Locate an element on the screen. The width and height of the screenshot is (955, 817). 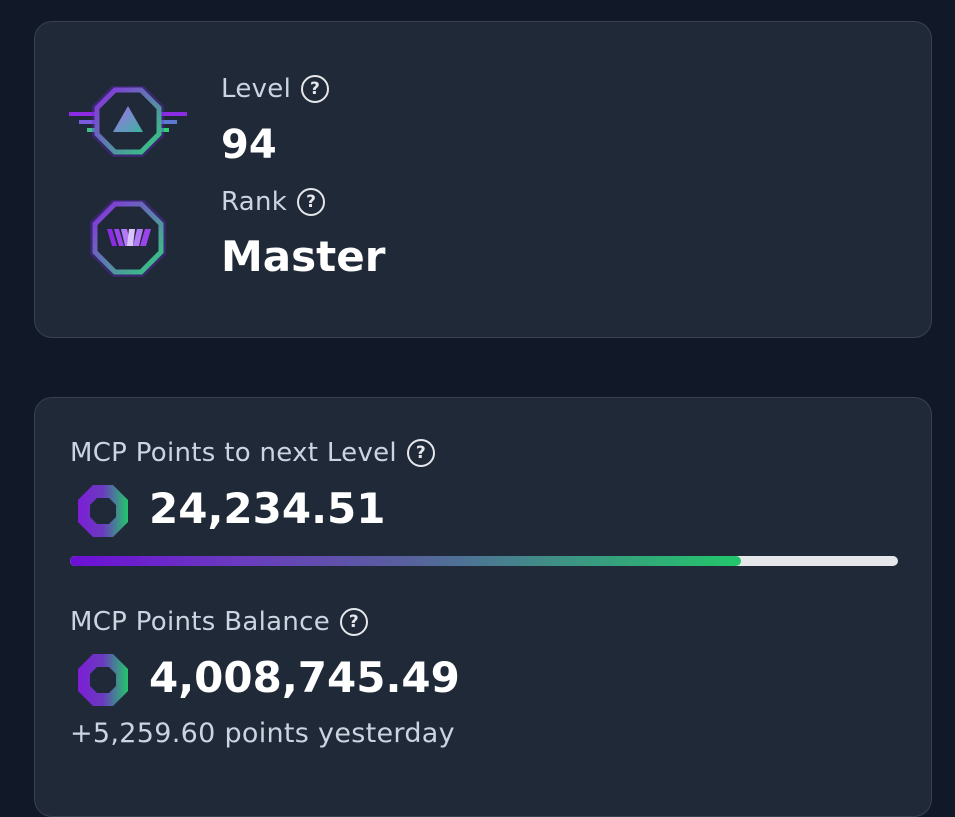
level-progress-bar is located at coordinates (484, 561).